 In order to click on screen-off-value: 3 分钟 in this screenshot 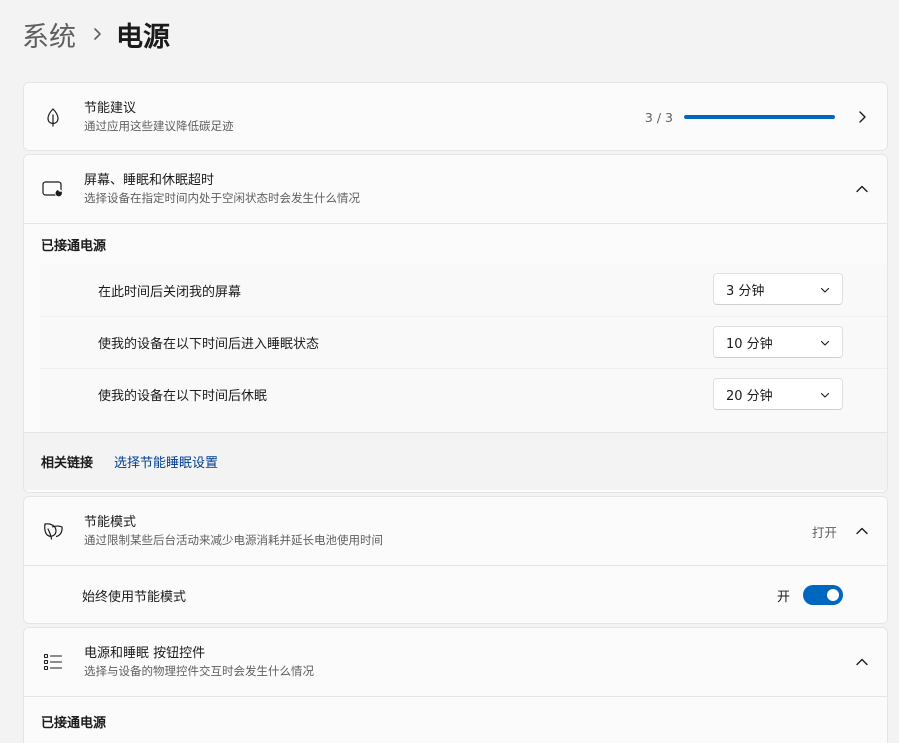, I will do `click(745, 291)`.